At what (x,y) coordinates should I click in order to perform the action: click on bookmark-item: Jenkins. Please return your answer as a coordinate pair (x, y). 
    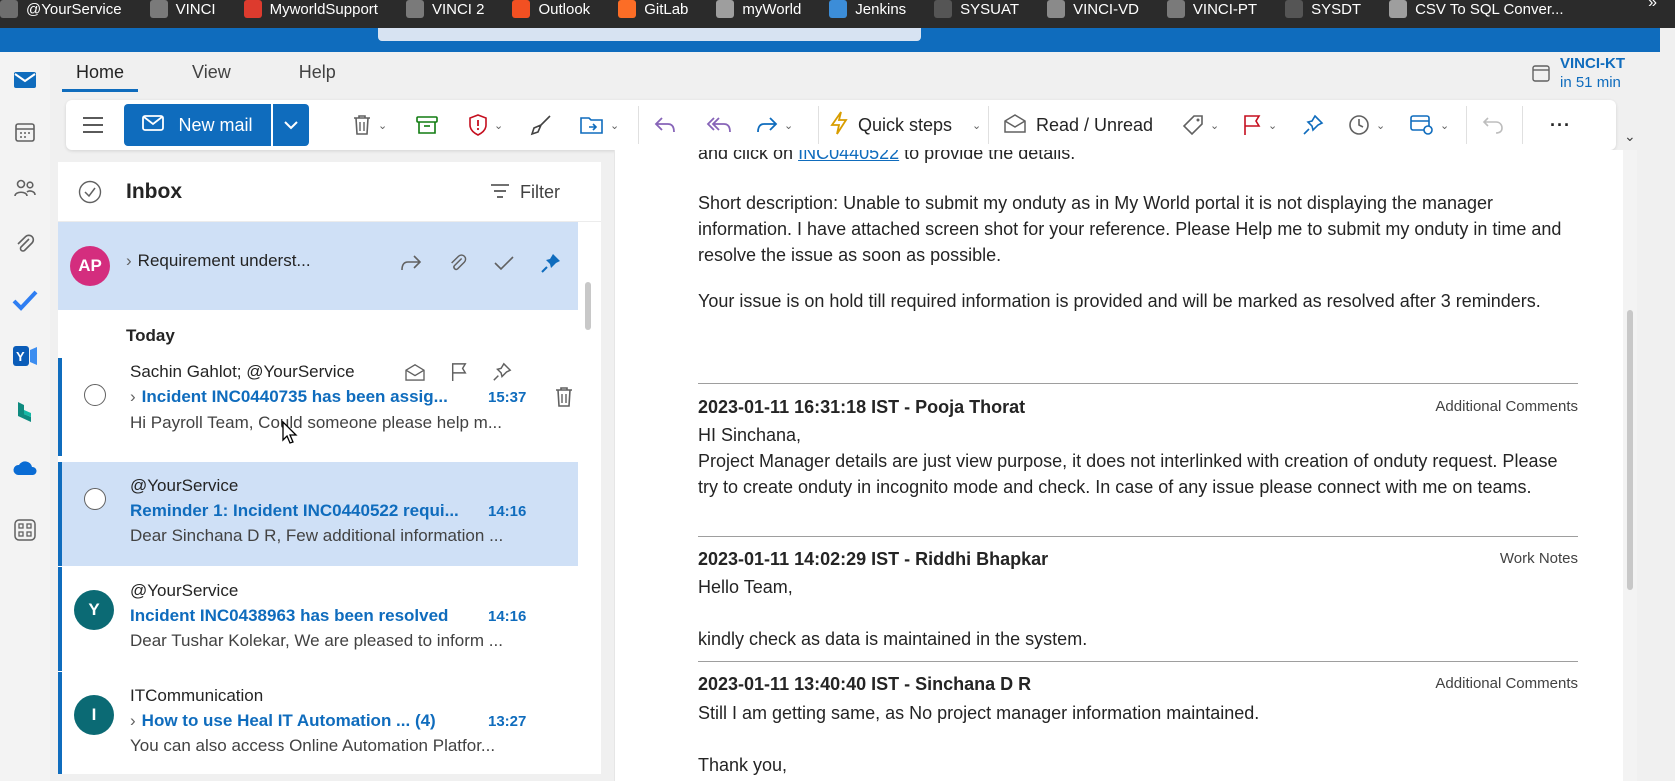
    Looking at the image, I should click on (867, 9).